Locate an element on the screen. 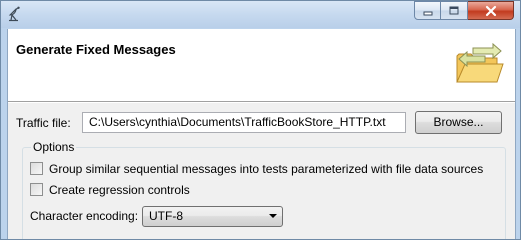 The height and width of the screenshot is (240, 521). regression-controls-checkbox is located at coordinates (36, 189).